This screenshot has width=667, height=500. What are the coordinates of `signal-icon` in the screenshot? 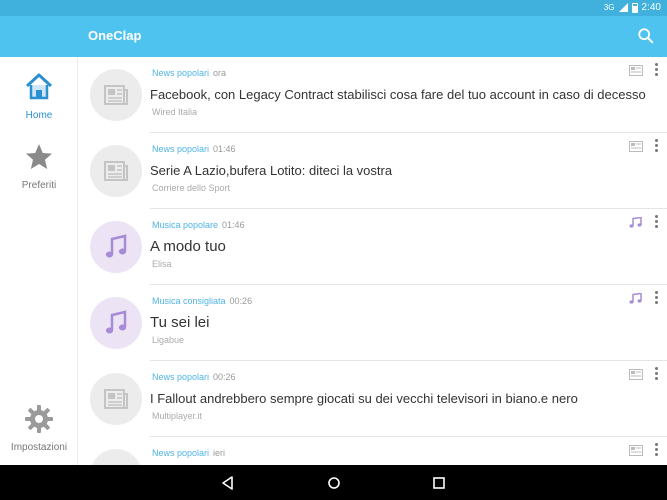 It's located at (623, 7).